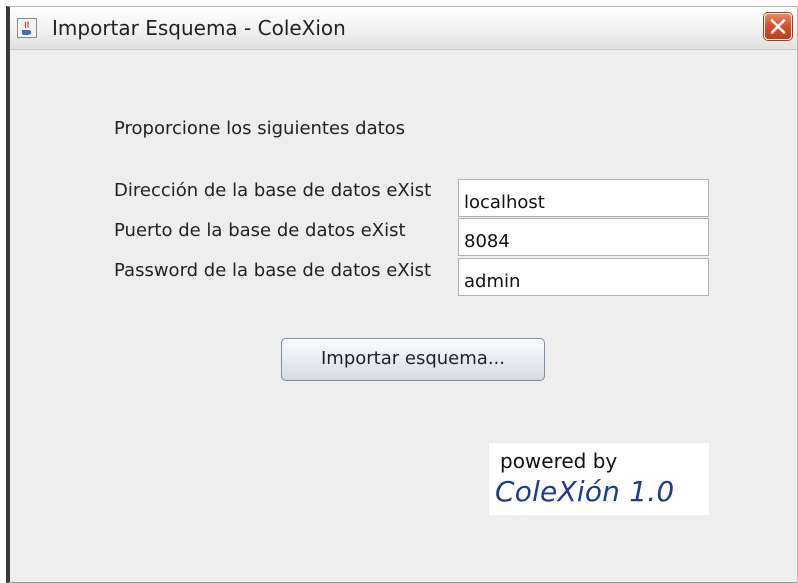 Image resolution: width=798 pixels, height=583 pixels. I want to click on java-cup-icon, so click(27, 28).